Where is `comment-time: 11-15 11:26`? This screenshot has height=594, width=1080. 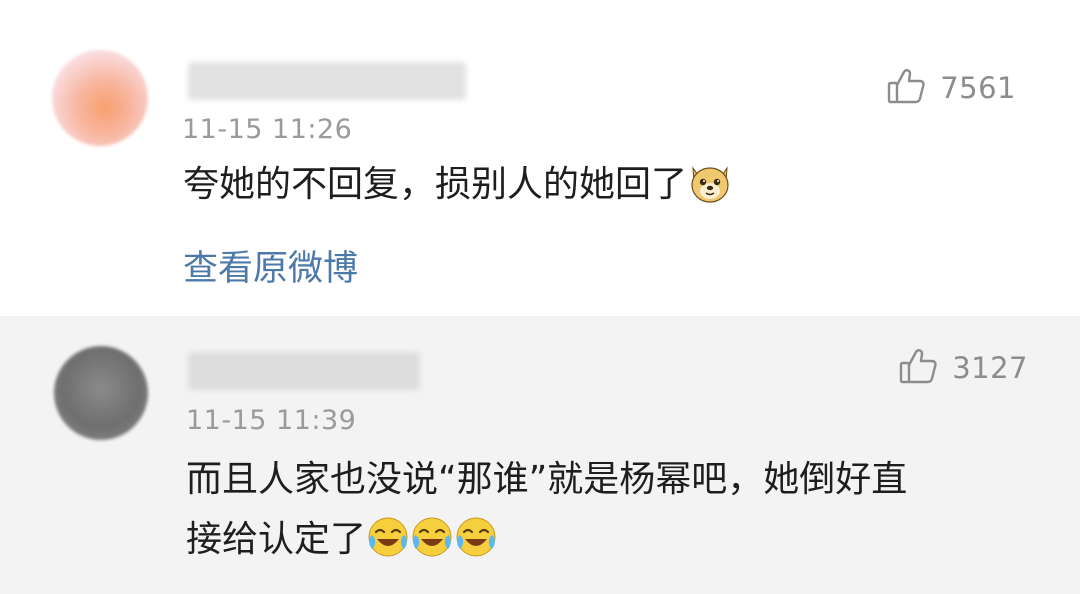
comment-time: 11-15 11:26 is located at coordinates (267, 129).